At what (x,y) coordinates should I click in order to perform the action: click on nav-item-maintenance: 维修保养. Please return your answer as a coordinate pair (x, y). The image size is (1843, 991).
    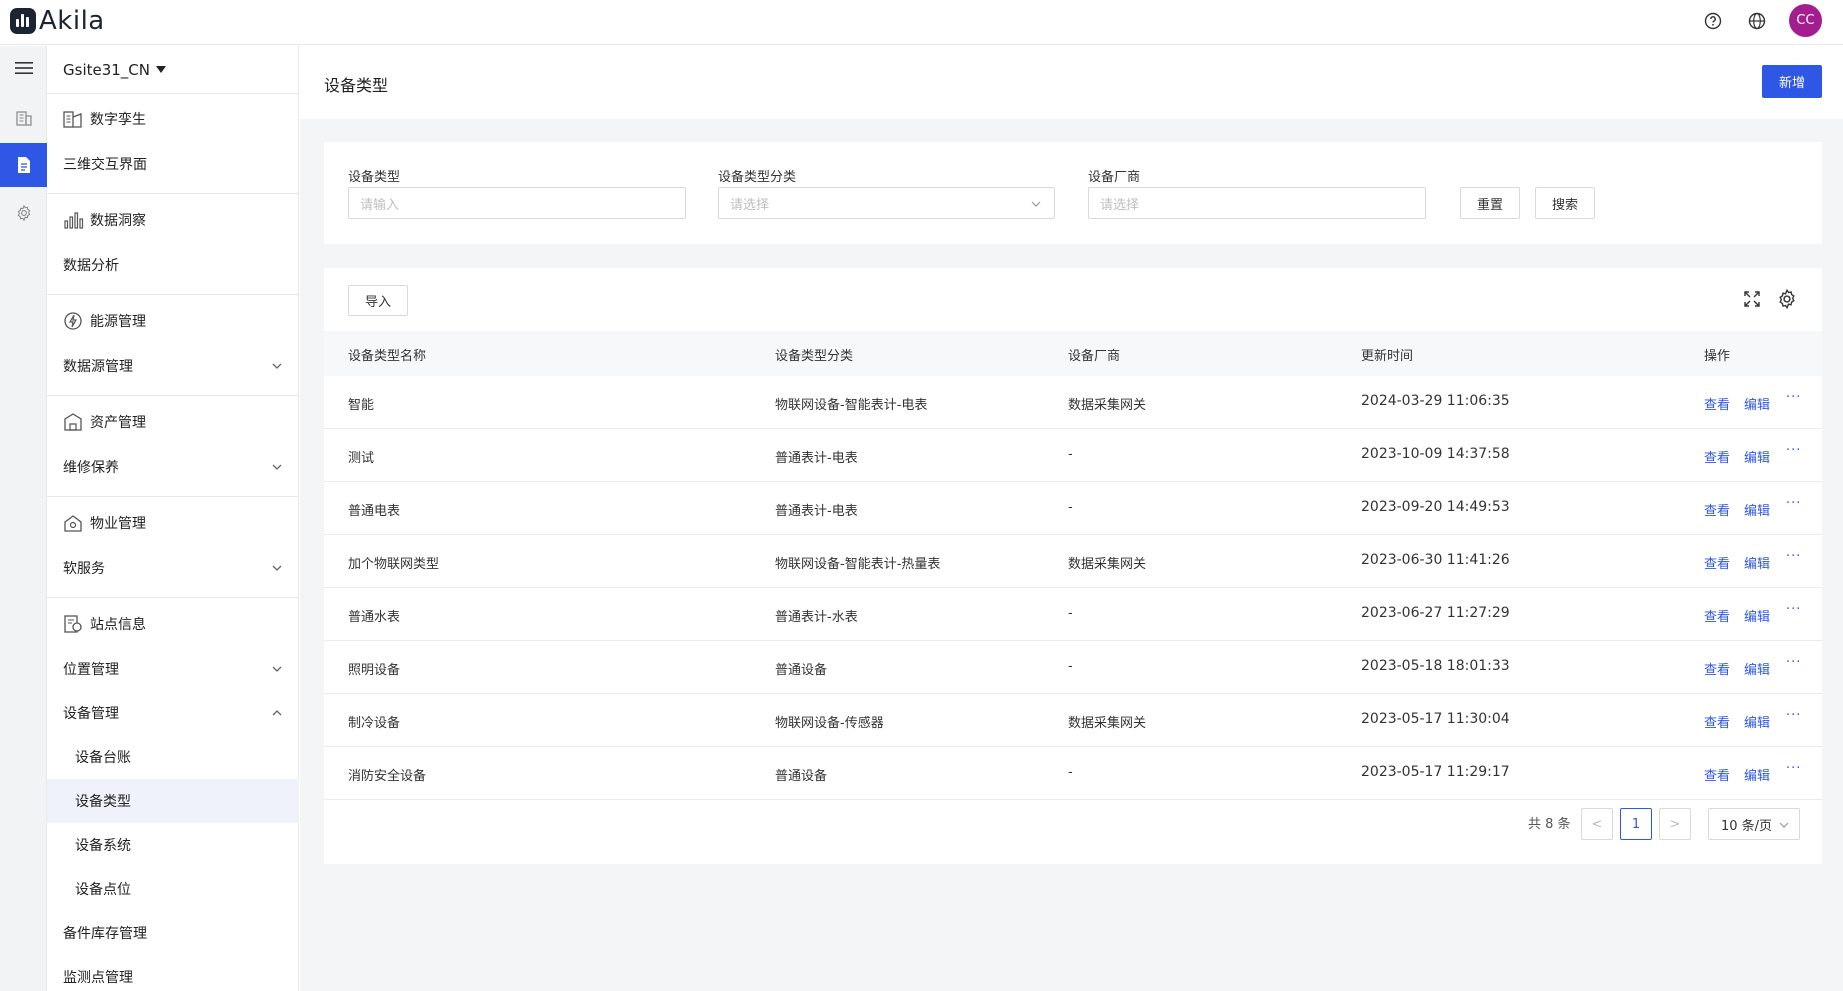
    Looking at the image, I should click on (173, 467).